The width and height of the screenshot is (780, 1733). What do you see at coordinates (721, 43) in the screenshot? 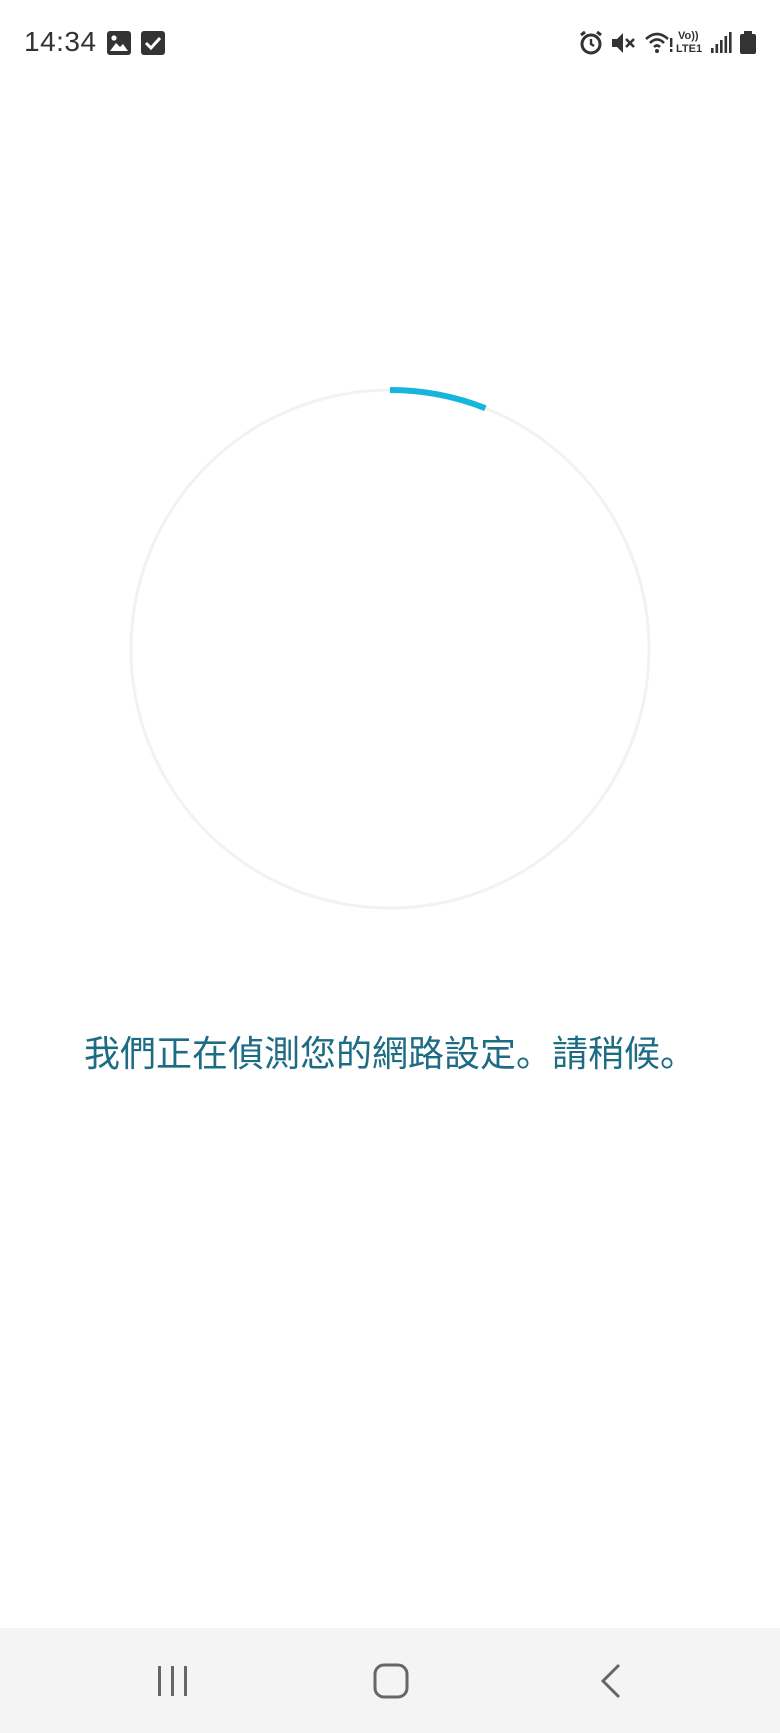
I see `signal-icon` at bounding box center [721, 43].